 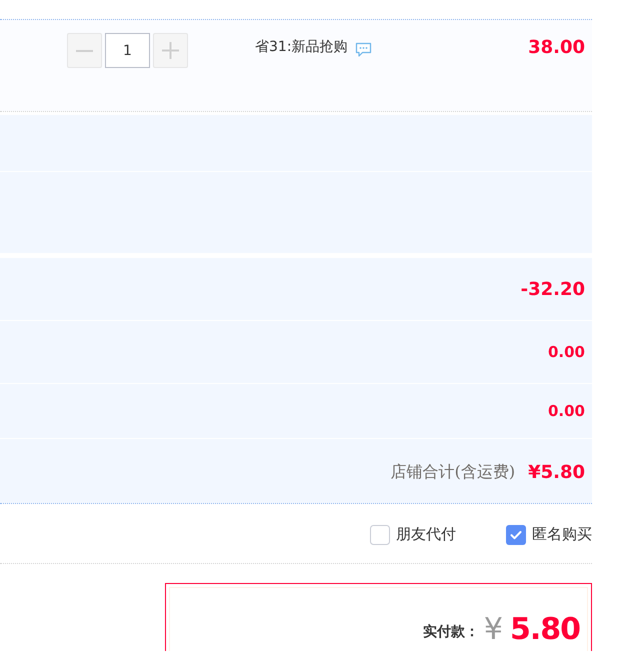 I want to click on currency-sign: ¥, so click(x=493, y=630).